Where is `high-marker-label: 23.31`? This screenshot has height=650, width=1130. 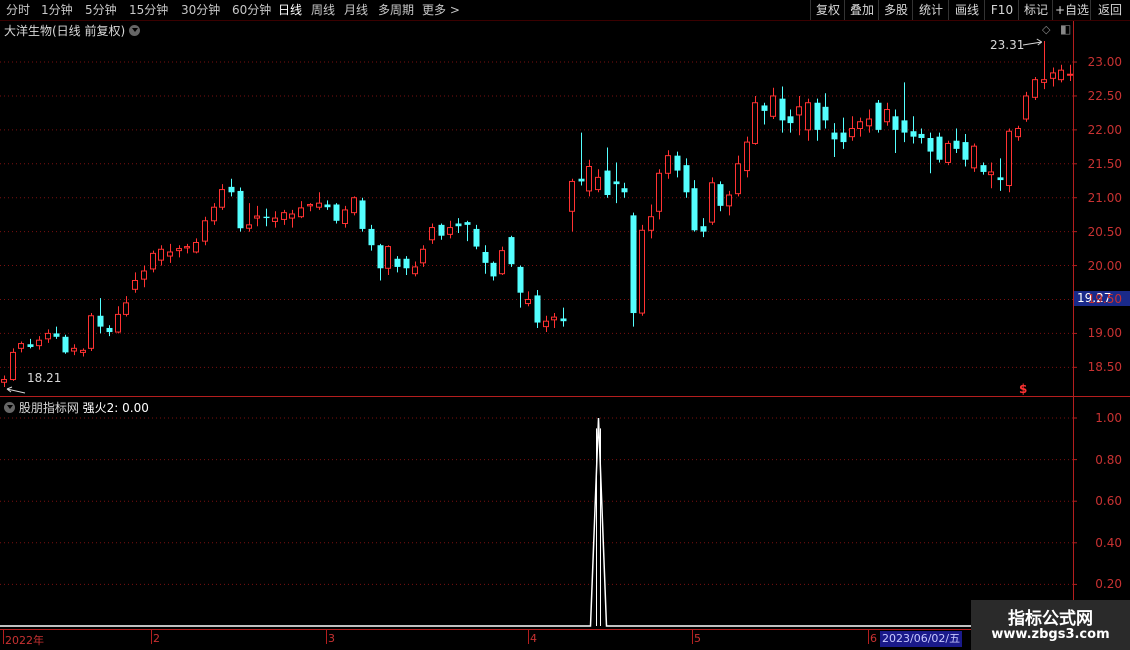 high-marker-label: 23.31 is located at coordinates (1007, 45).